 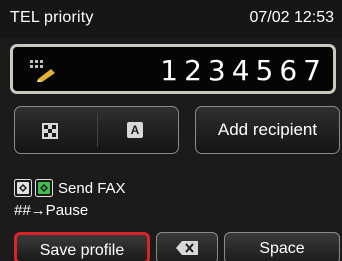 I want to click on add-recipient-label: Add recipient, so click(x=267, y=129).